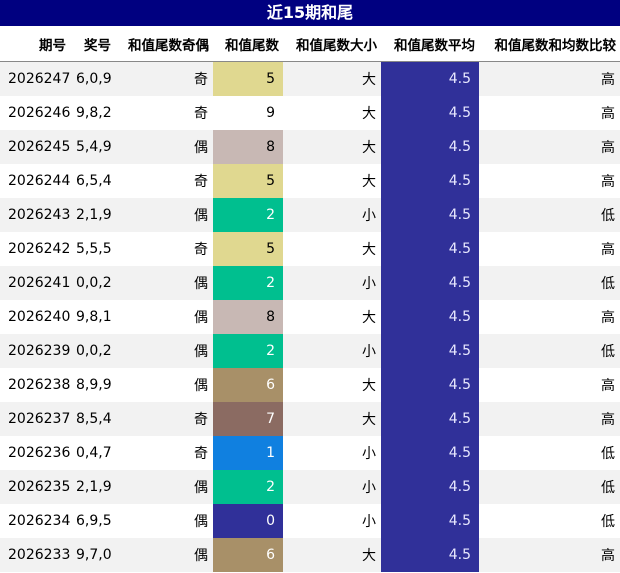  What do you see at coordinates (35, 453) in the screenshot?
I see `period-cell: 2026236` at bounding box center [35, 453].